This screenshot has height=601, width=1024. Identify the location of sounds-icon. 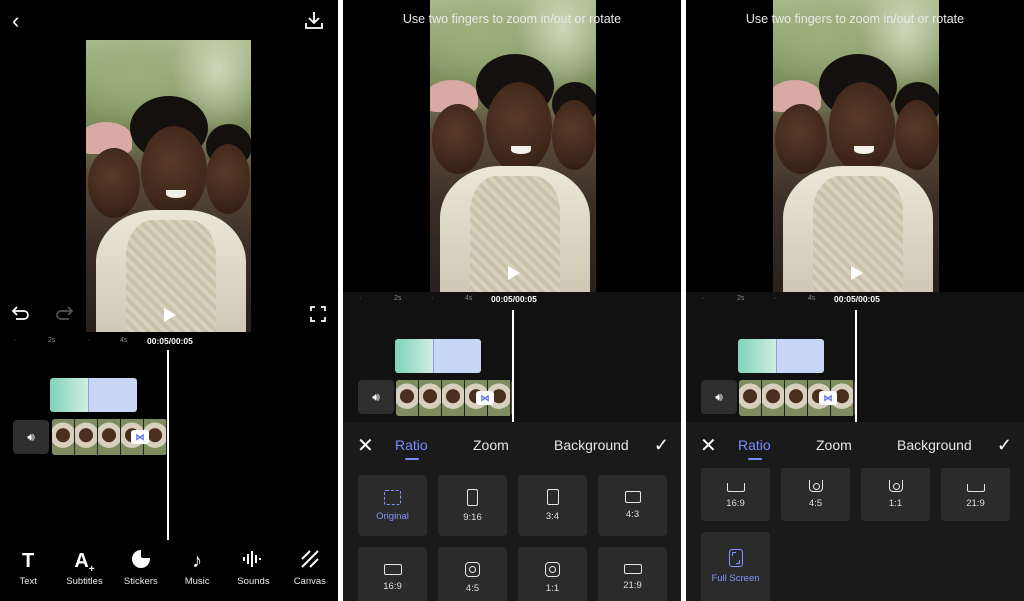
(253, 561).